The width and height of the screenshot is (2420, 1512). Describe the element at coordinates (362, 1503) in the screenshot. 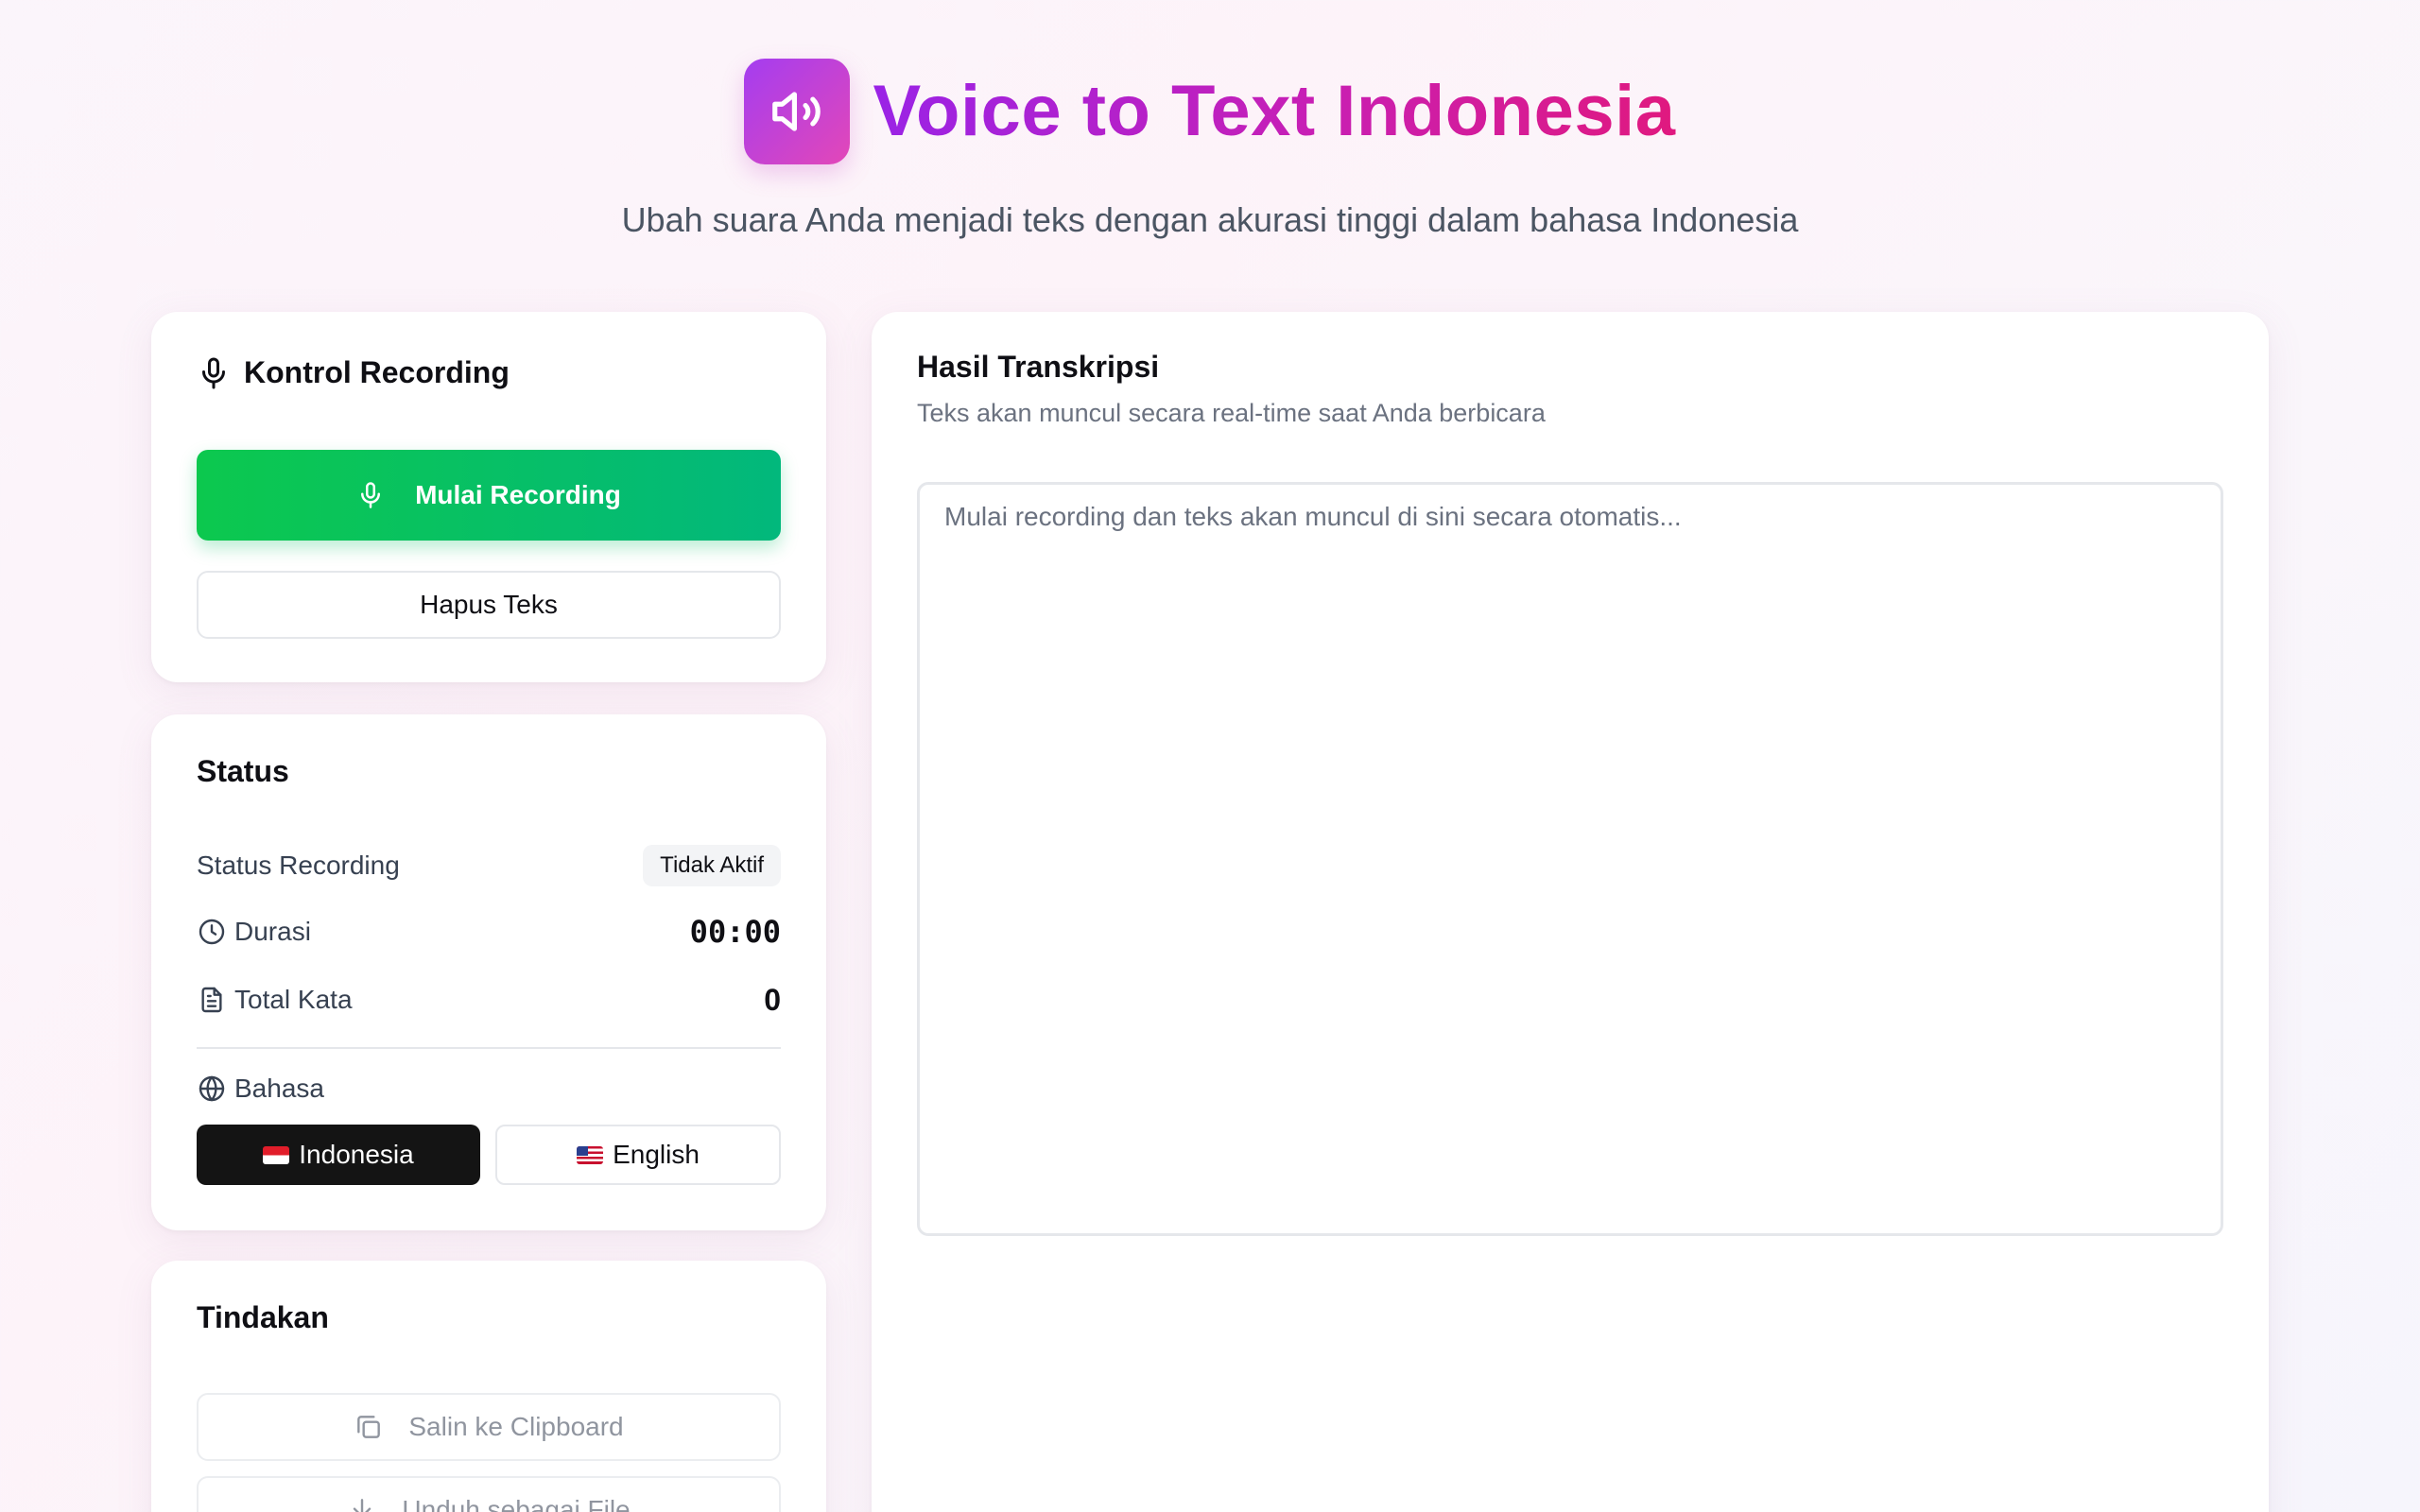

I see `download-icon` at that location.